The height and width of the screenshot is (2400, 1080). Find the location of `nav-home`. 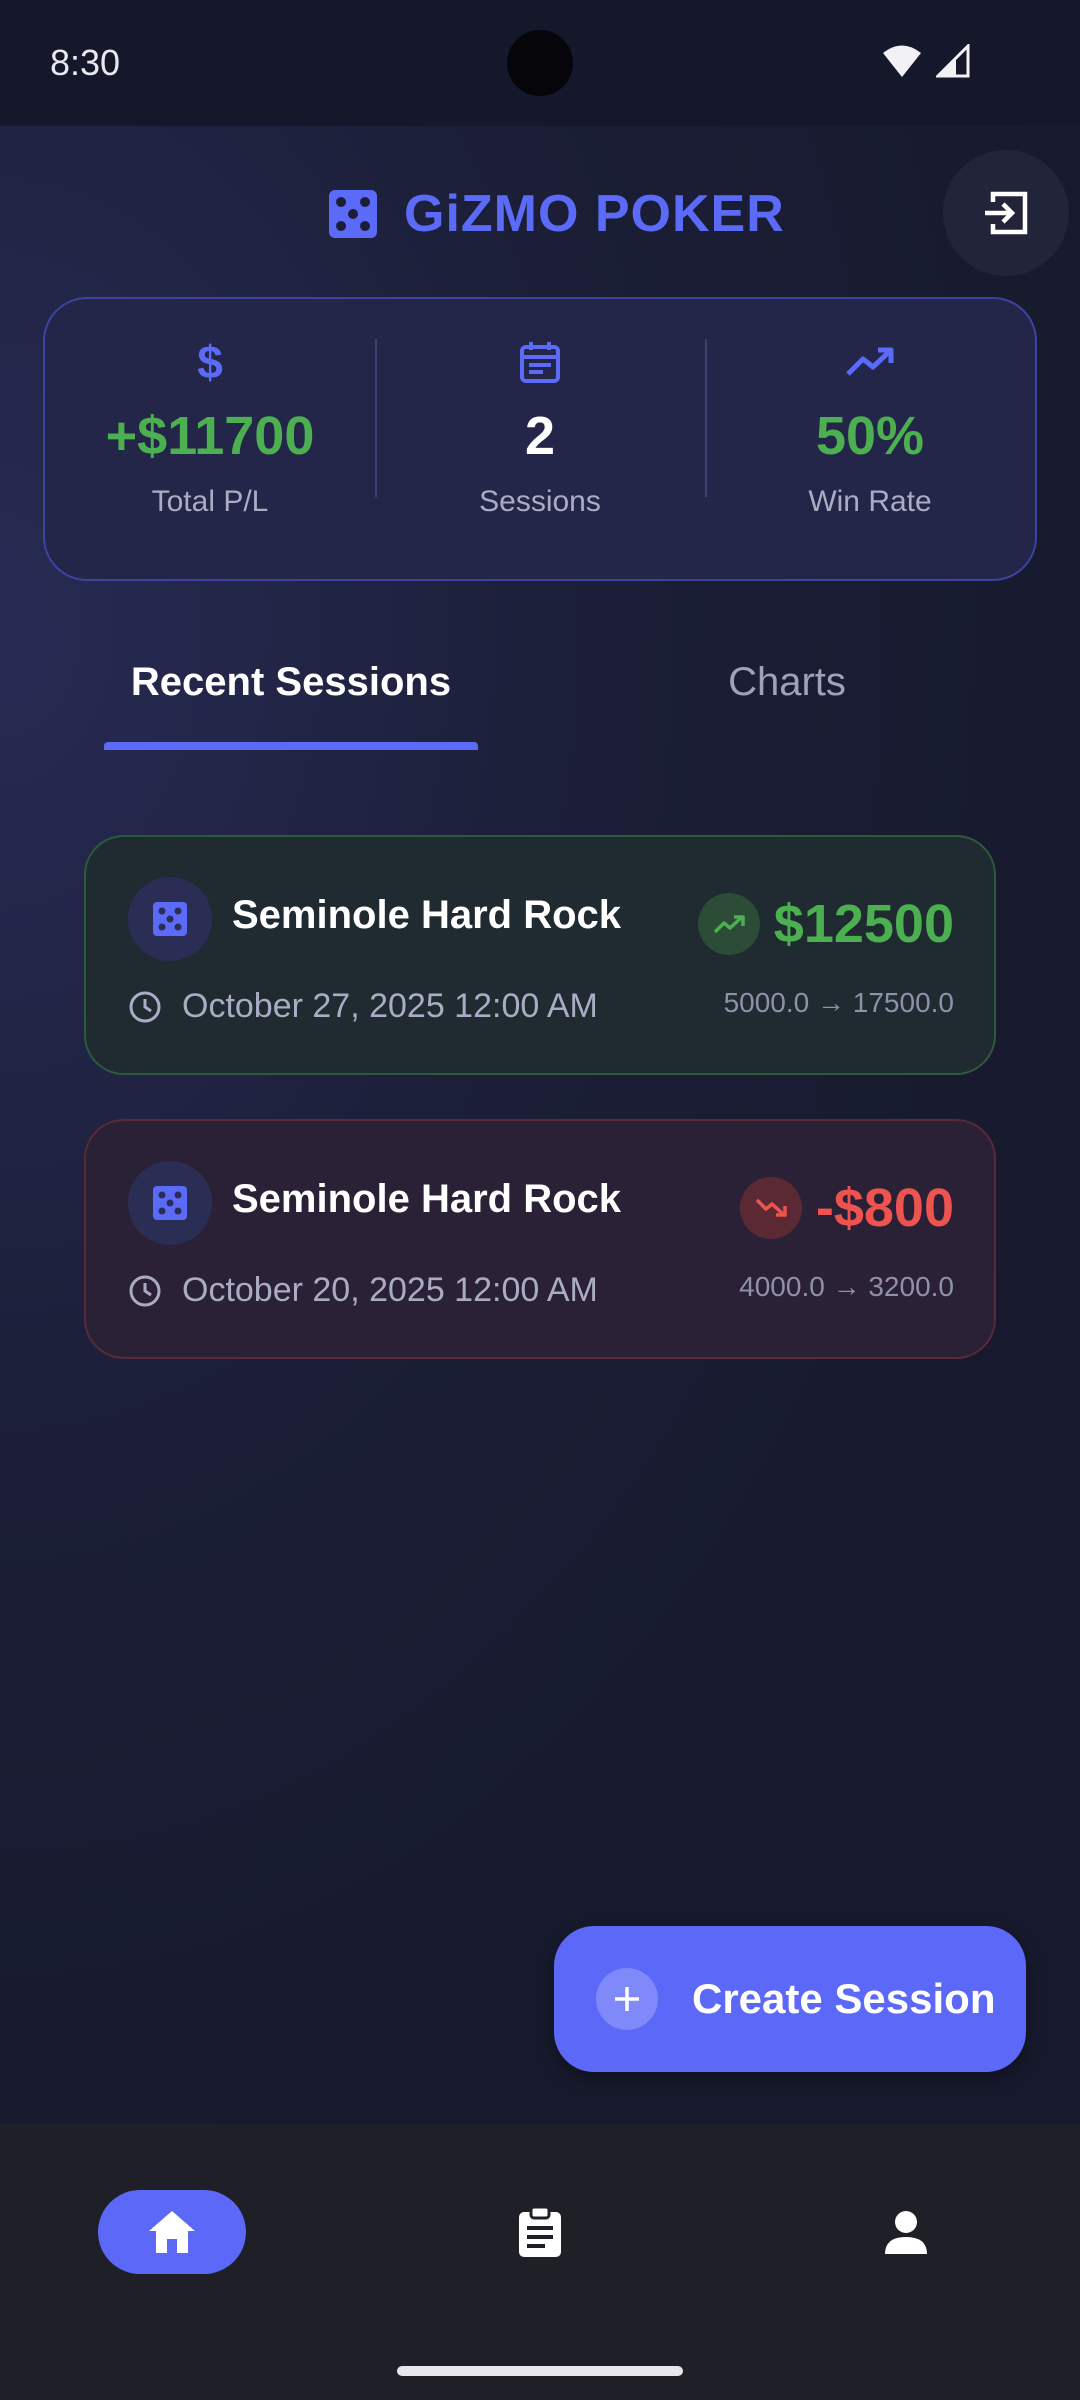

nav-home is located at coordinates (172, 2232).